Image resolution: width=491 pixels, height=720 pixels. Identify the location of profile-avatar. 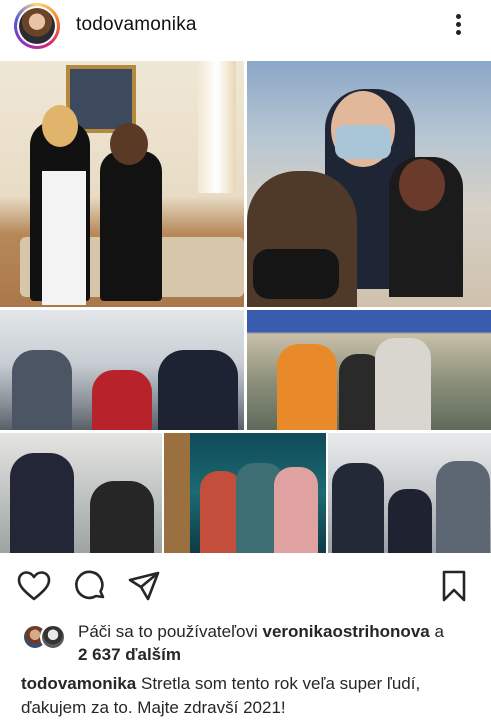
(37, 26).